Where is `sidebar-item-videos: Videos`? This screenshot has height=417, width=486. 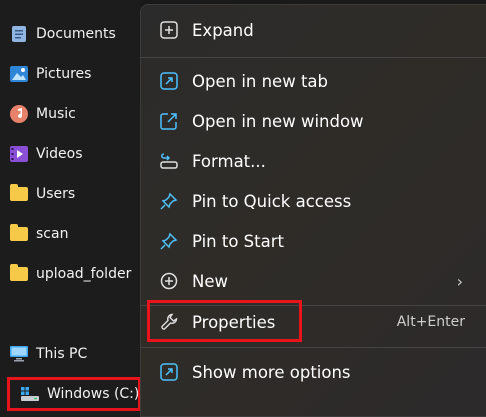
sidebar-item-videos: Videos is located at coordinates (46, 154).